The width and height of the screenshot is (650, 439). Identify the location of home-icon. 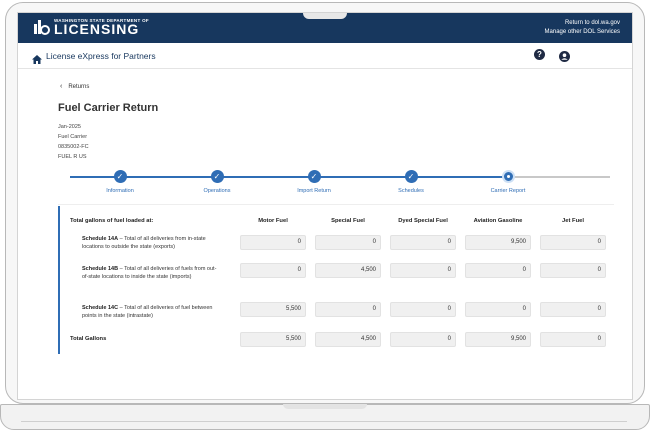
(37, 60).